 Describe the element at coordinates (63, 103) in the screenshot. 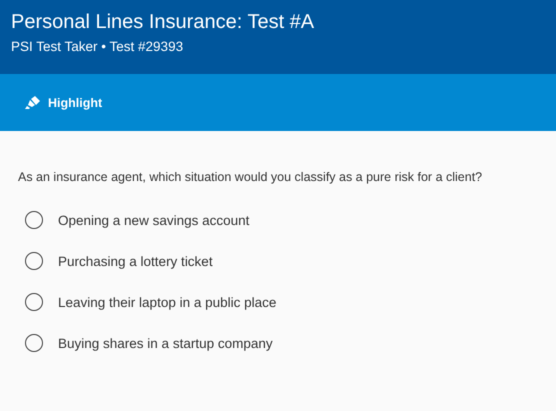

I see `highlight-button: Highlight` at that location.